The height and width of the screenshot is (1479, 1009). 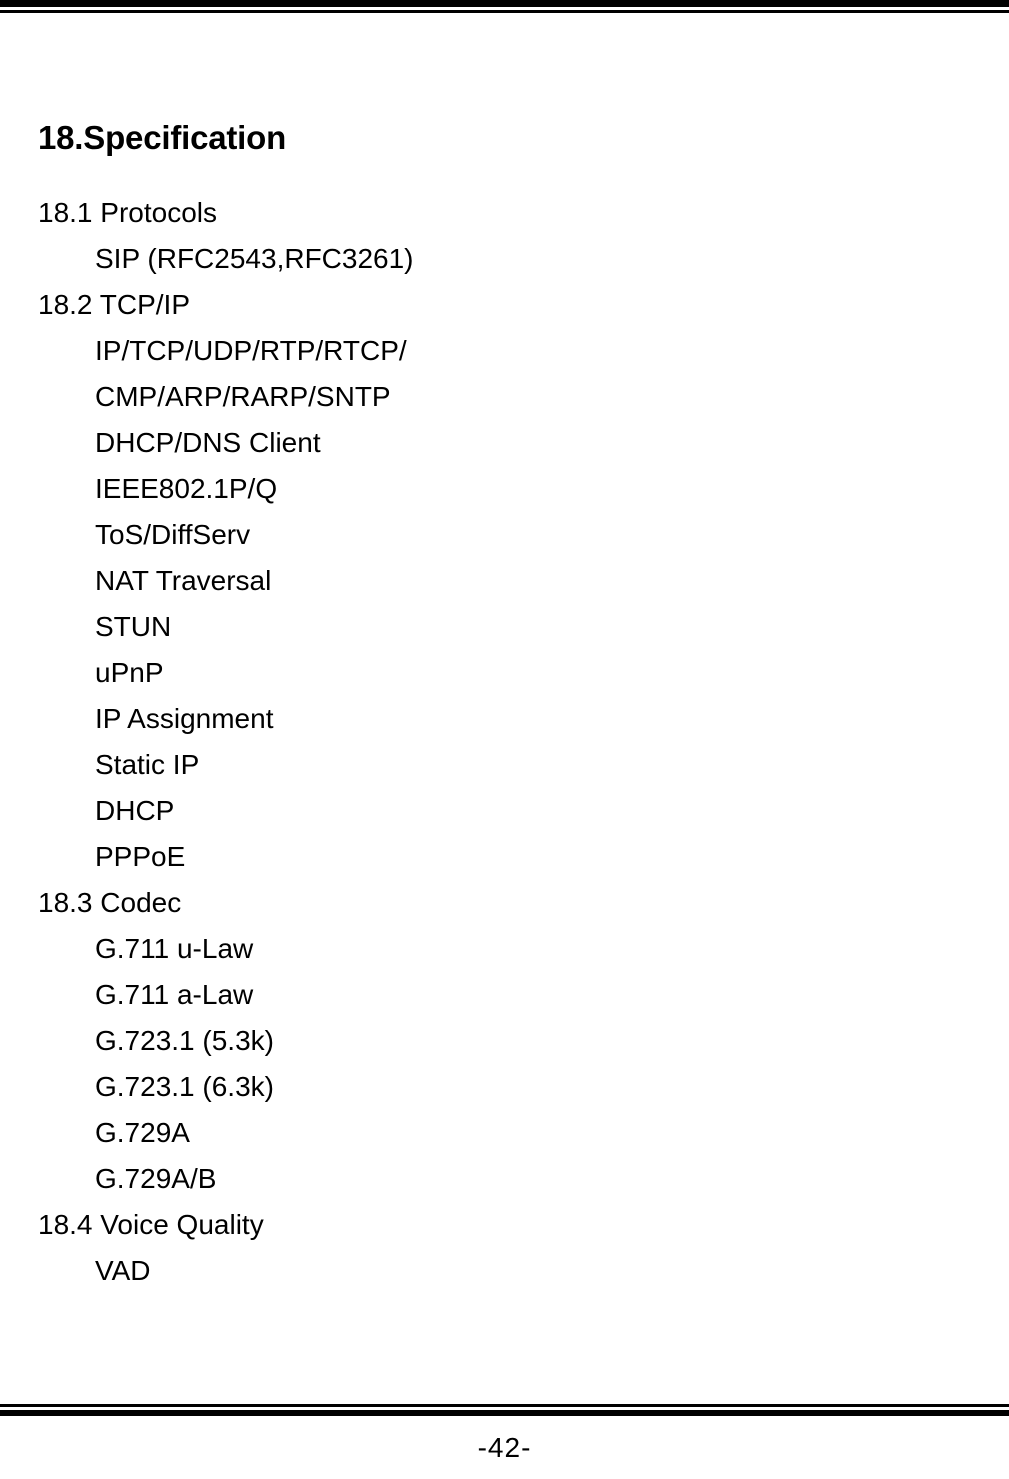 I want to click on header-rule-thin, so click(x=504, y=11).